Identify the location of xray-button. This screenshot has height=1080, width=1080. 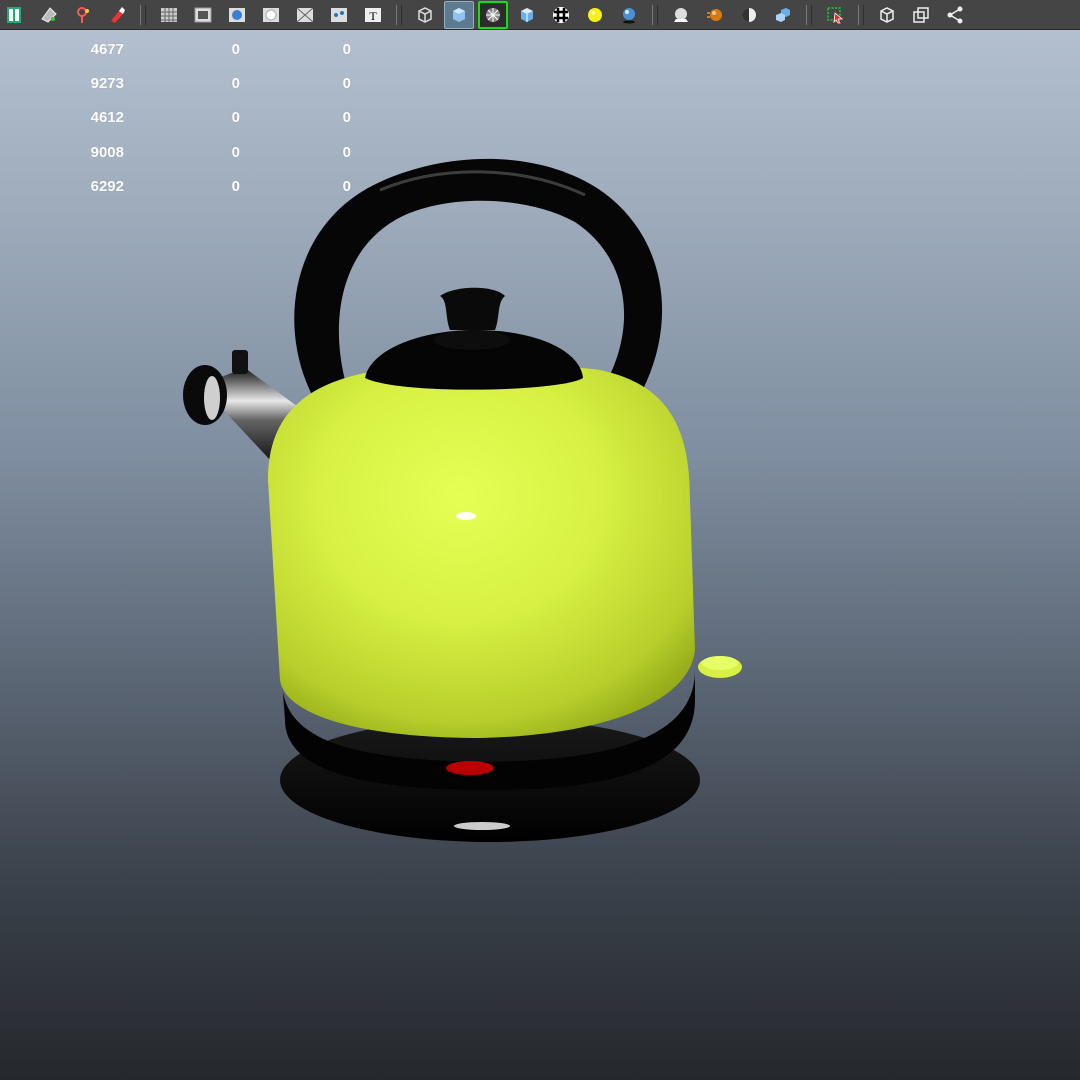
(339, 15).